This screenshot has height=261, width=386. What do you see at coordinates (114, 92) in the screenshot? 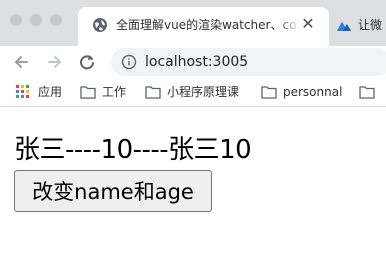
I see `bookmark-label: 工作` at bounding box center [114, 92].